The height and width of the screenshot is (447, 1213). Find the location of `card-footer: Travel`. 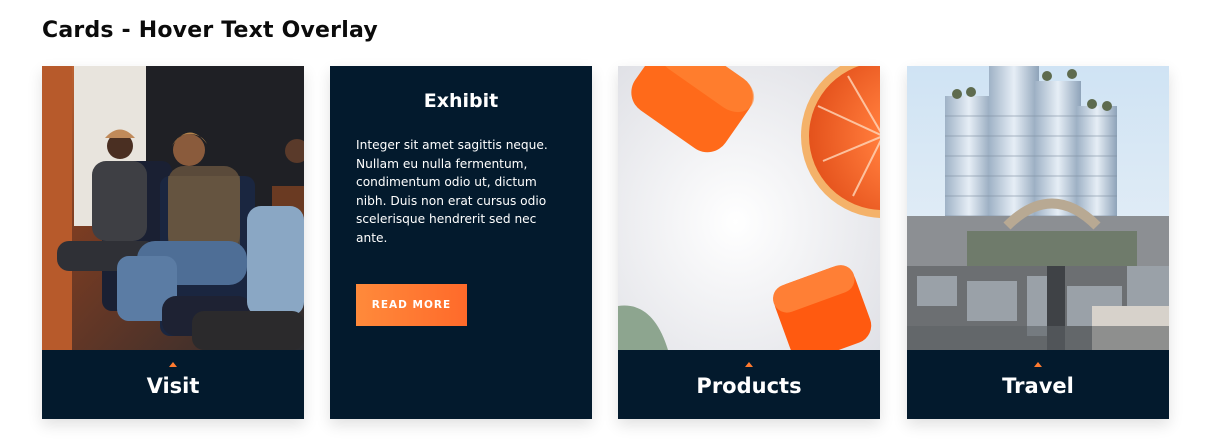

card-footer: Travel is located at coordinates (1038, 384).